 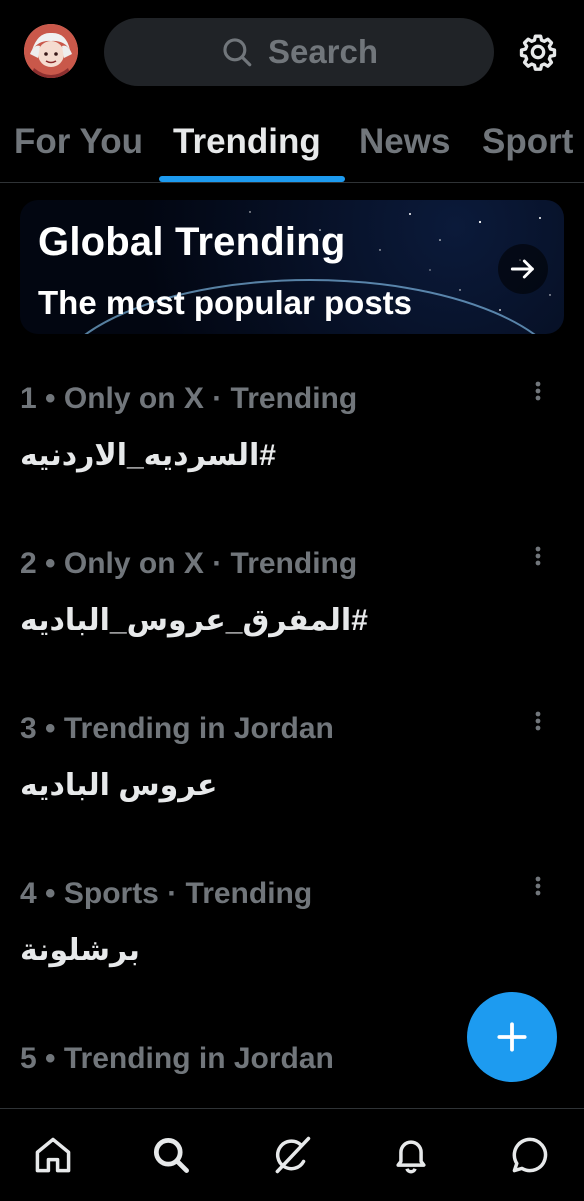 I want to click on banner-title: Global Trending, so click(x=192, y=242).